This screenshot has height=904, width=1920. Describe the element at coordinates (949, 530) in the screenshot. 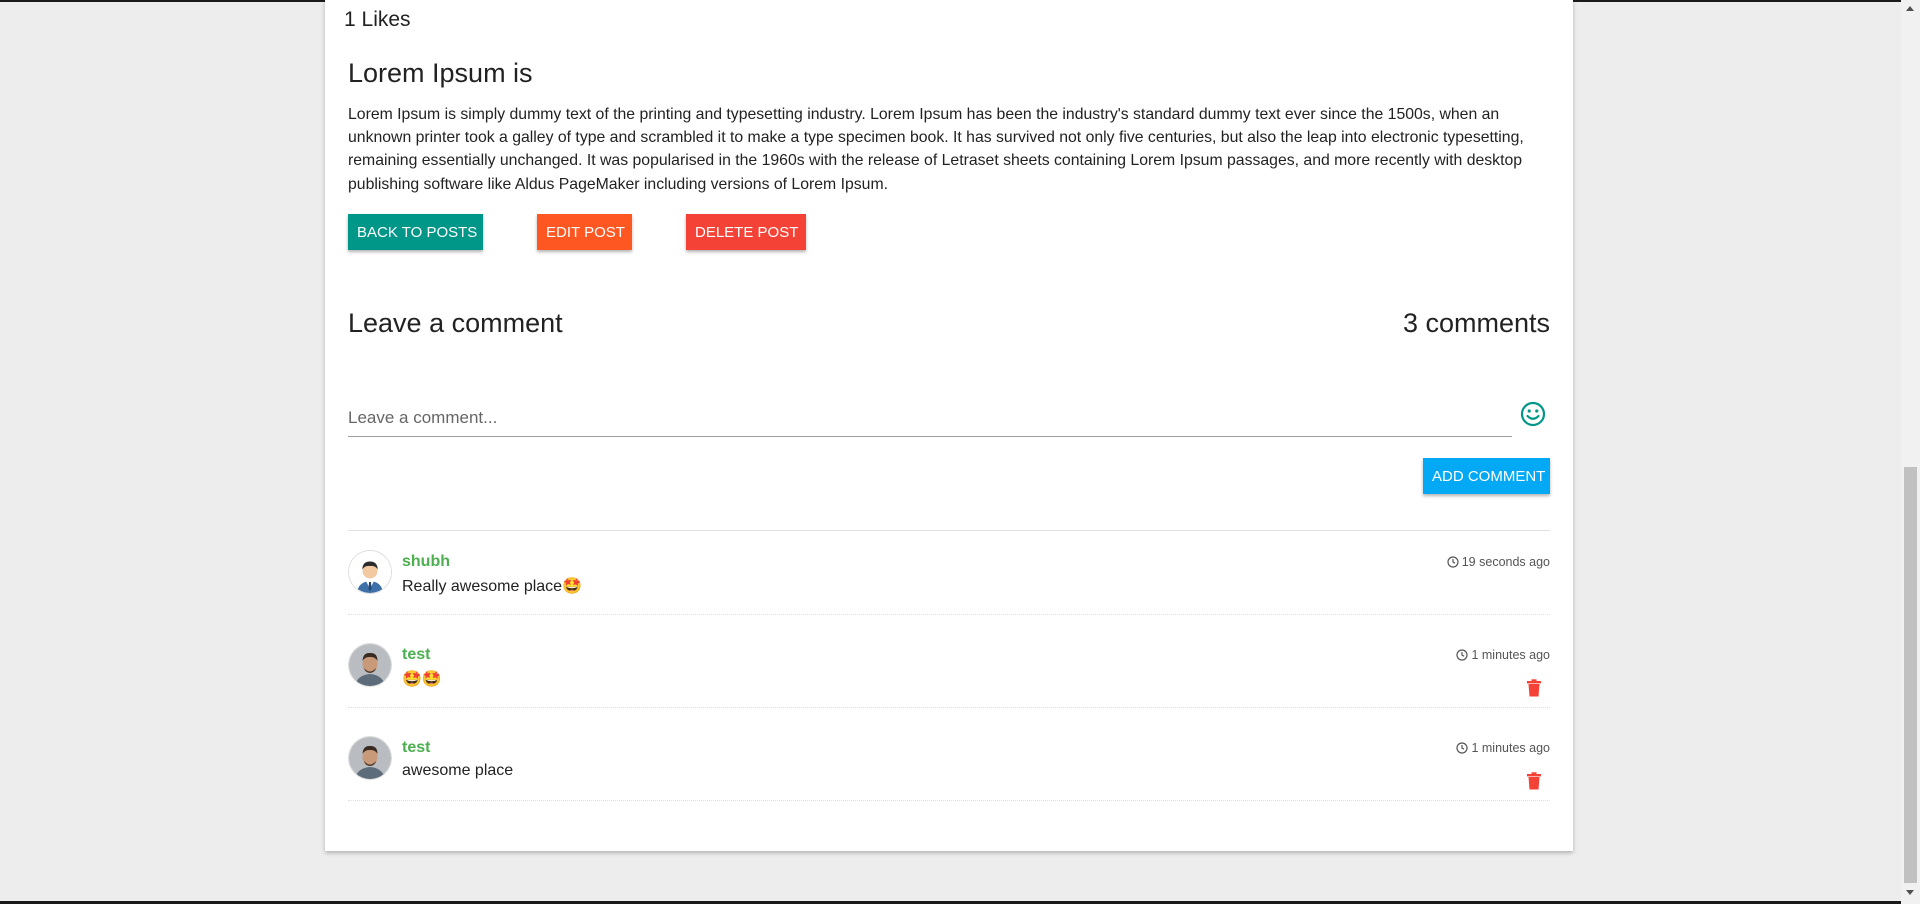

I see `comments-divider` at that location.